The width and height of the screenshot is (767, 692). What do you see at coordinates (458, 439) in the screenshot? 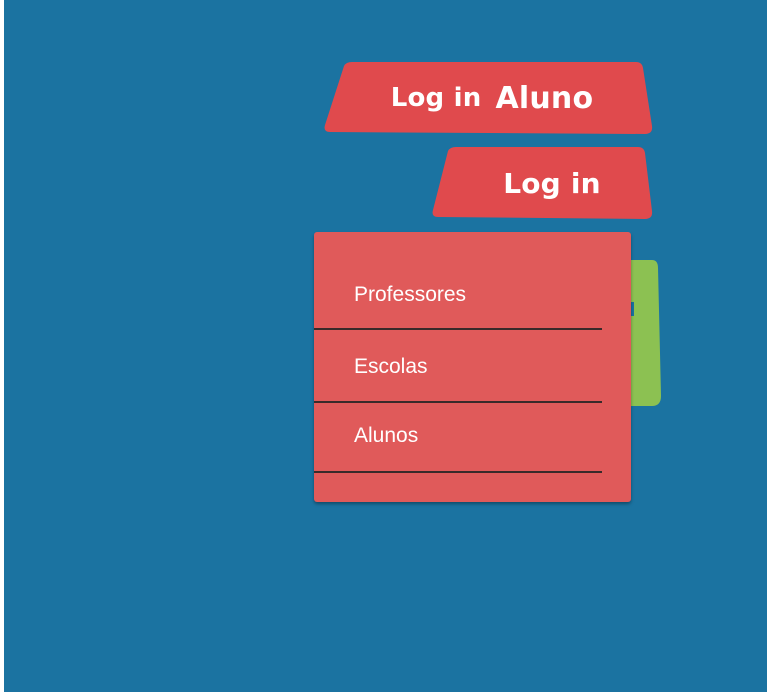
I see `menu-item-alunos: Alunos` at bounding box center [458, 439].